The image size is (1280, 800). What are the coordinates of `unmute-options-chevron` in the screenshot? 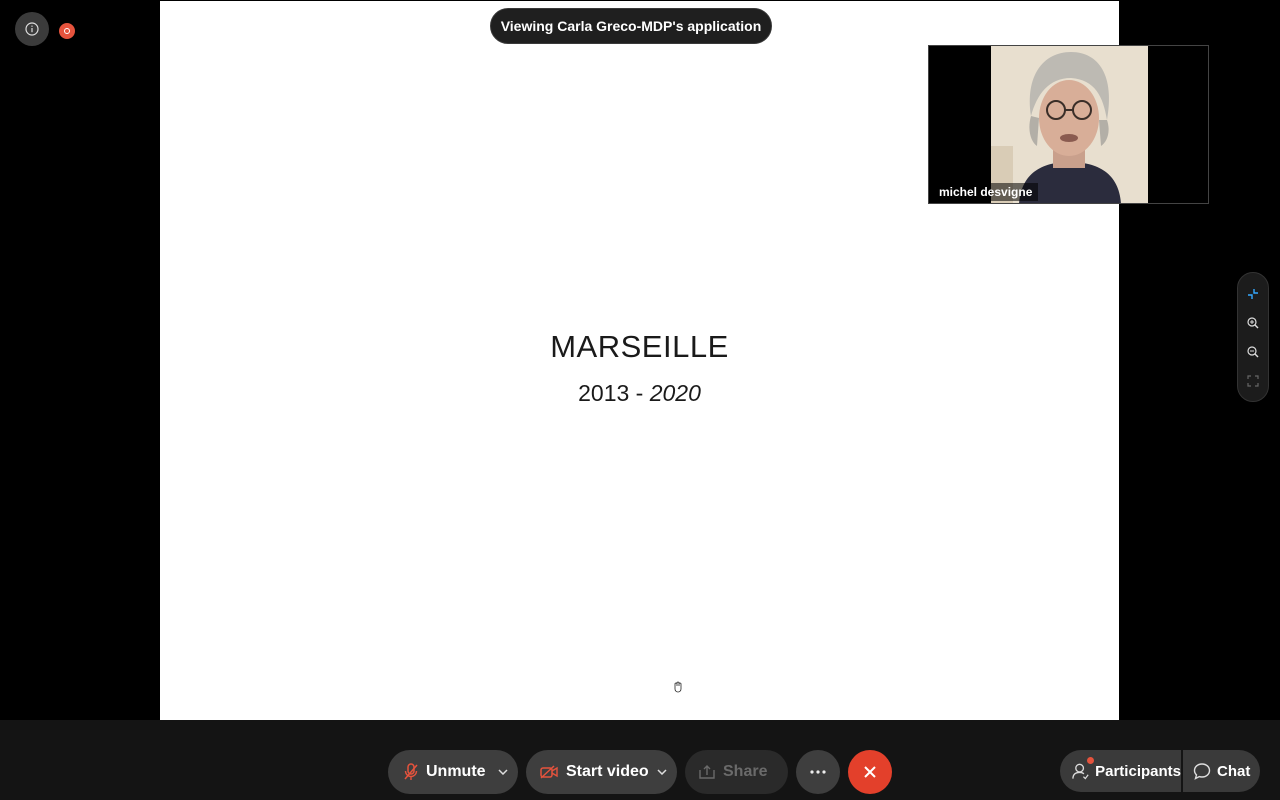 It's located at (503, 772).